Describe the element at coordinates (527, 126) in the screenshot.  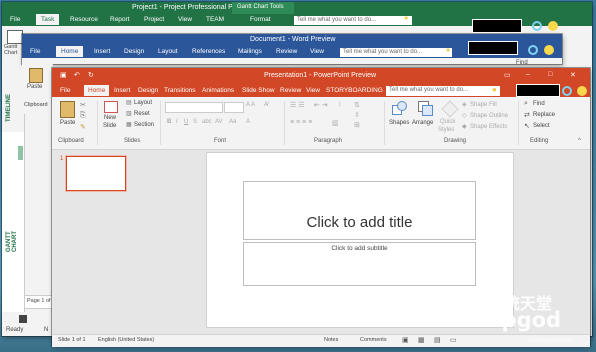
I see `select-icon: ↖` at that location.